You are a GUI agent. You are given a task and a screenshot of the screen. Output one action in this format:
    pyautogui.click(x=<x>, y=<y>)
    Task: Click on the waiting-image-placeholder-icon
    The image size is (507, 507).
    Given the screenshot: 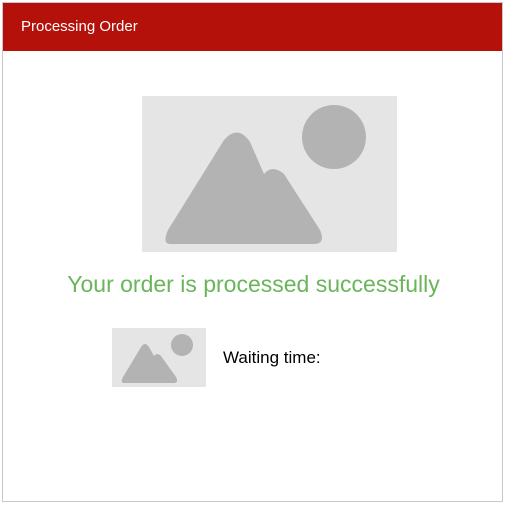 What is the action you would take?
    pyautogui.click(x=159, y=357)
    